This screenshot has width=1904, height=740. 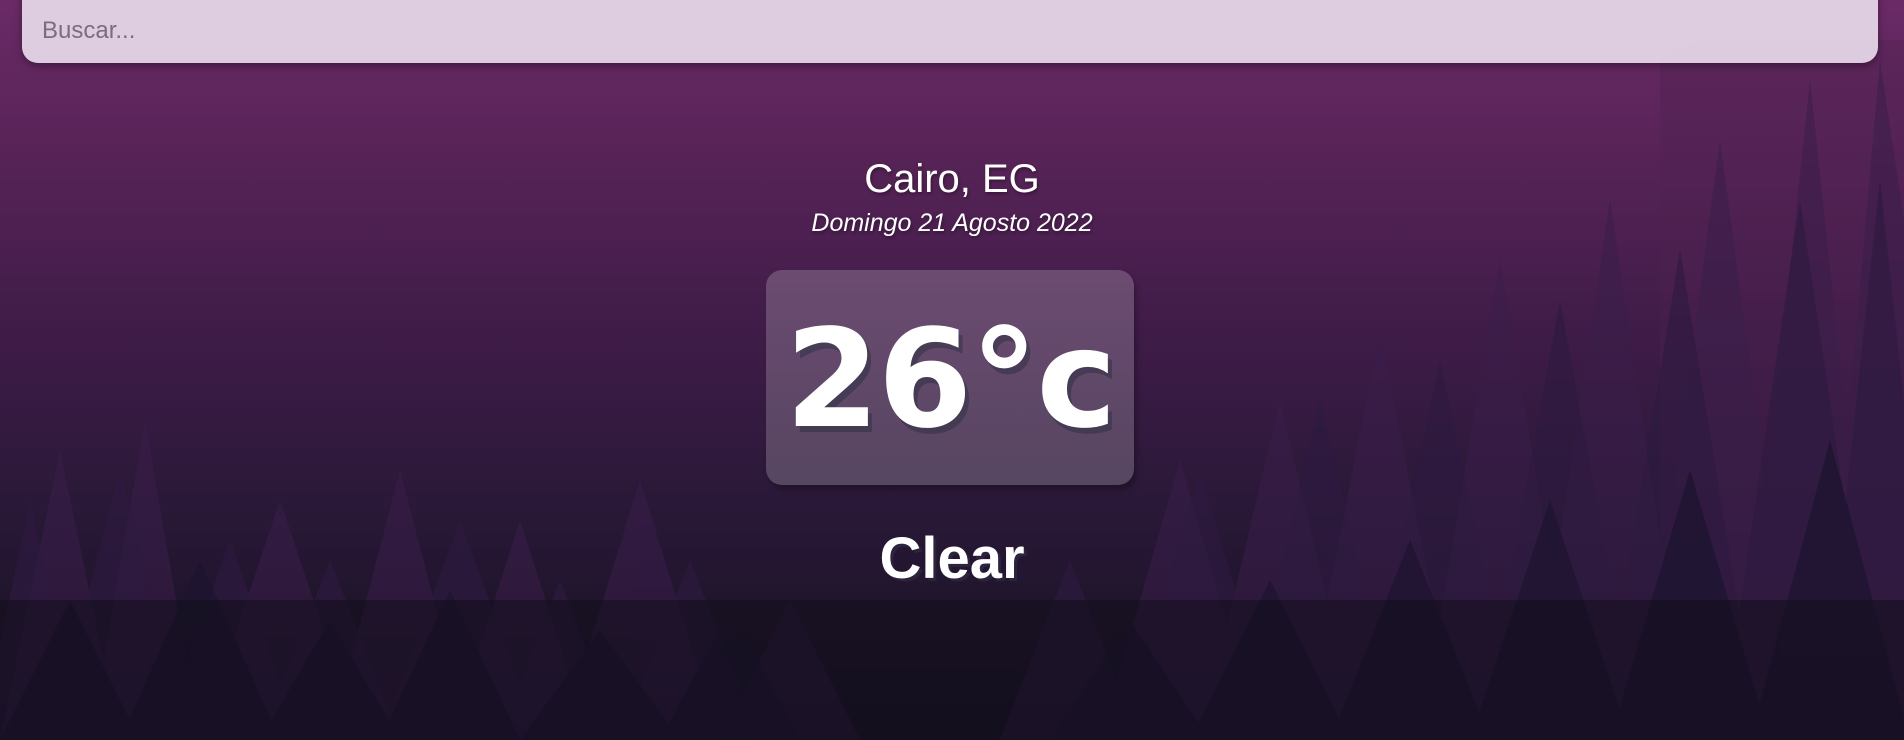 I want to click on city-name: Cairo, EG, so click(x=952, y=179).